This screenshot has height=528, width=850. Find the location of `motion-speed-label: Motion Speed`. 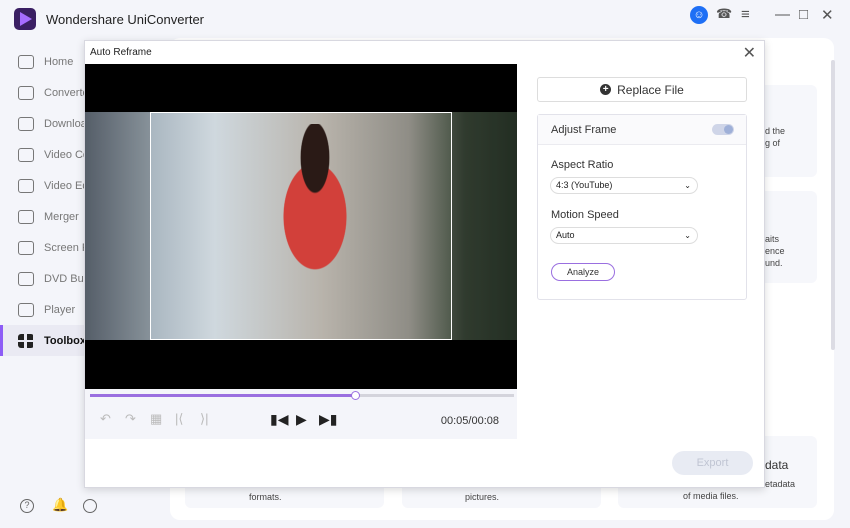

motion-speed-label: Motion Speed is located at coordinates (585, 215).